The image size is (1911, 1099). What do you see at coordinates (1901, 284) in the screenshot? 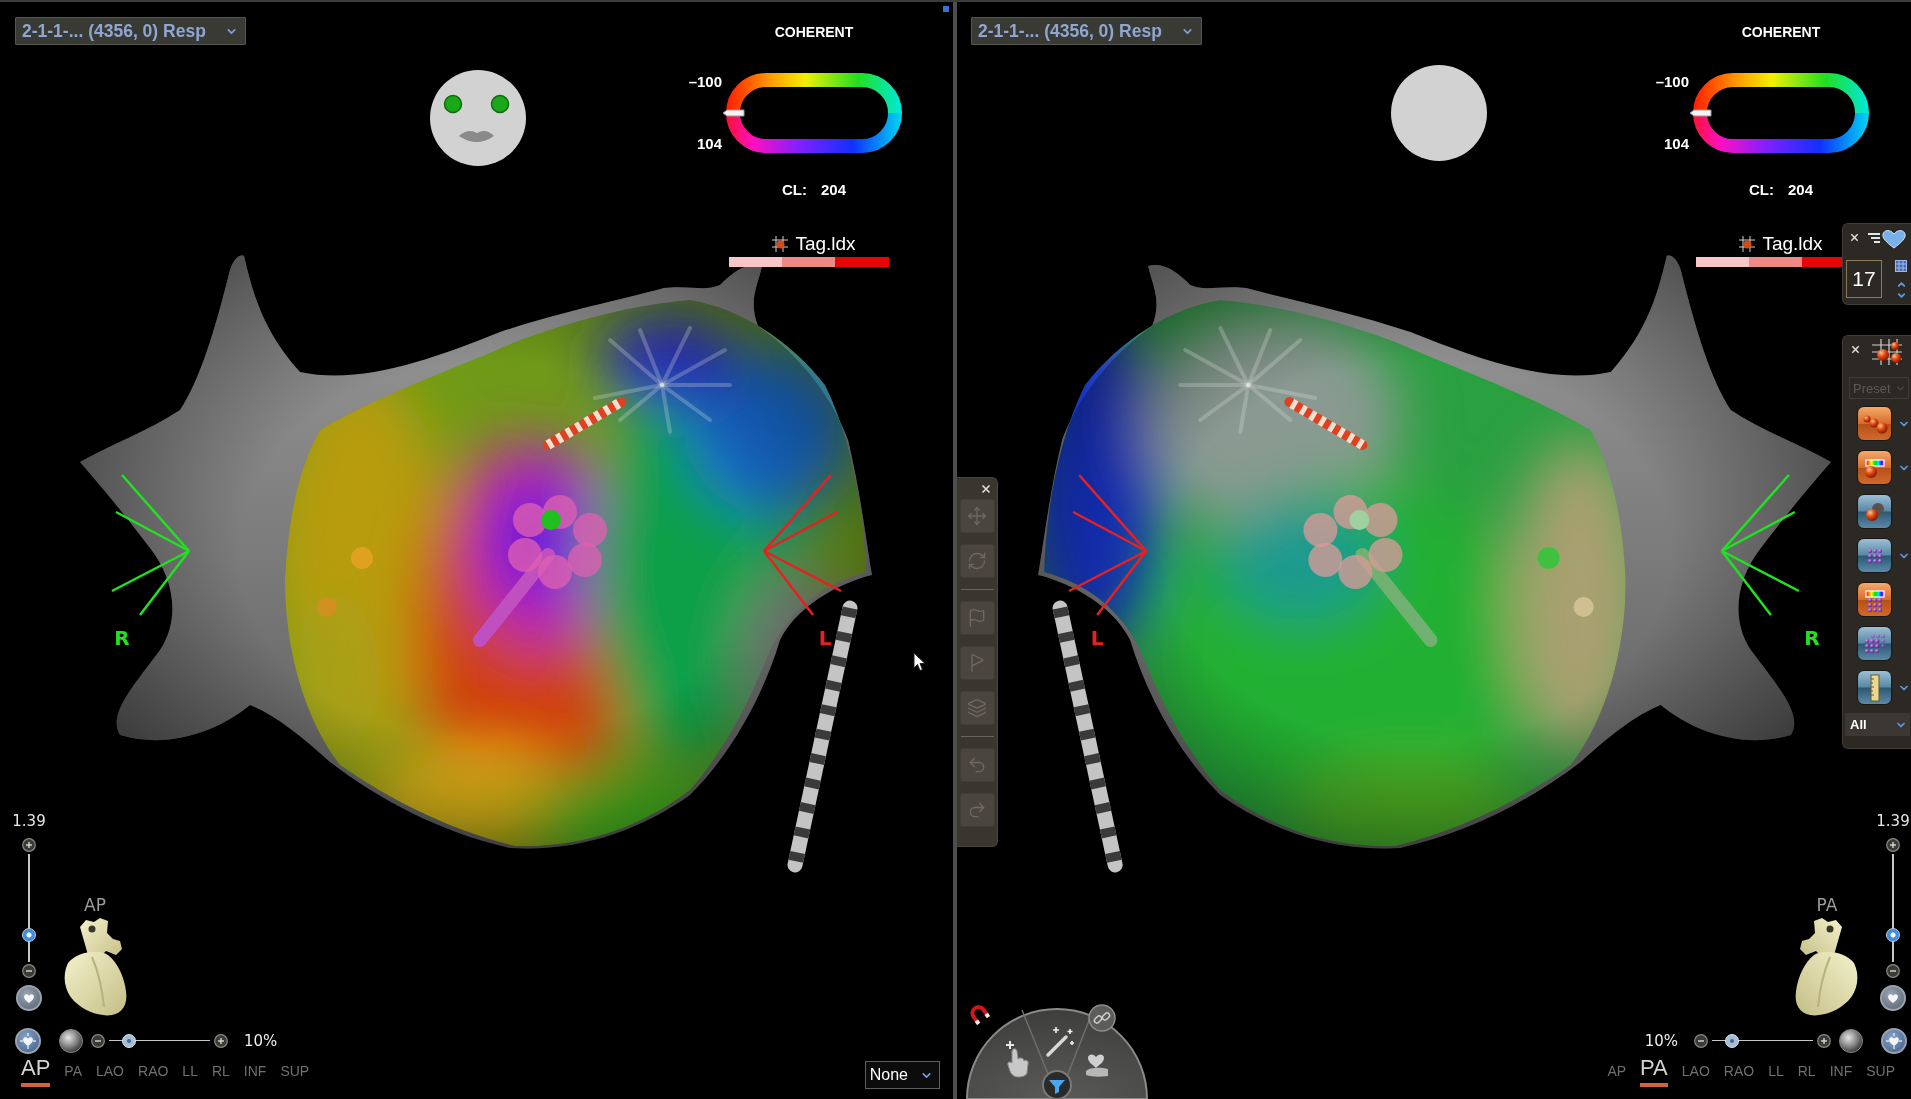
I see `chevron-up-icon` at bounding box center [1901, 284].